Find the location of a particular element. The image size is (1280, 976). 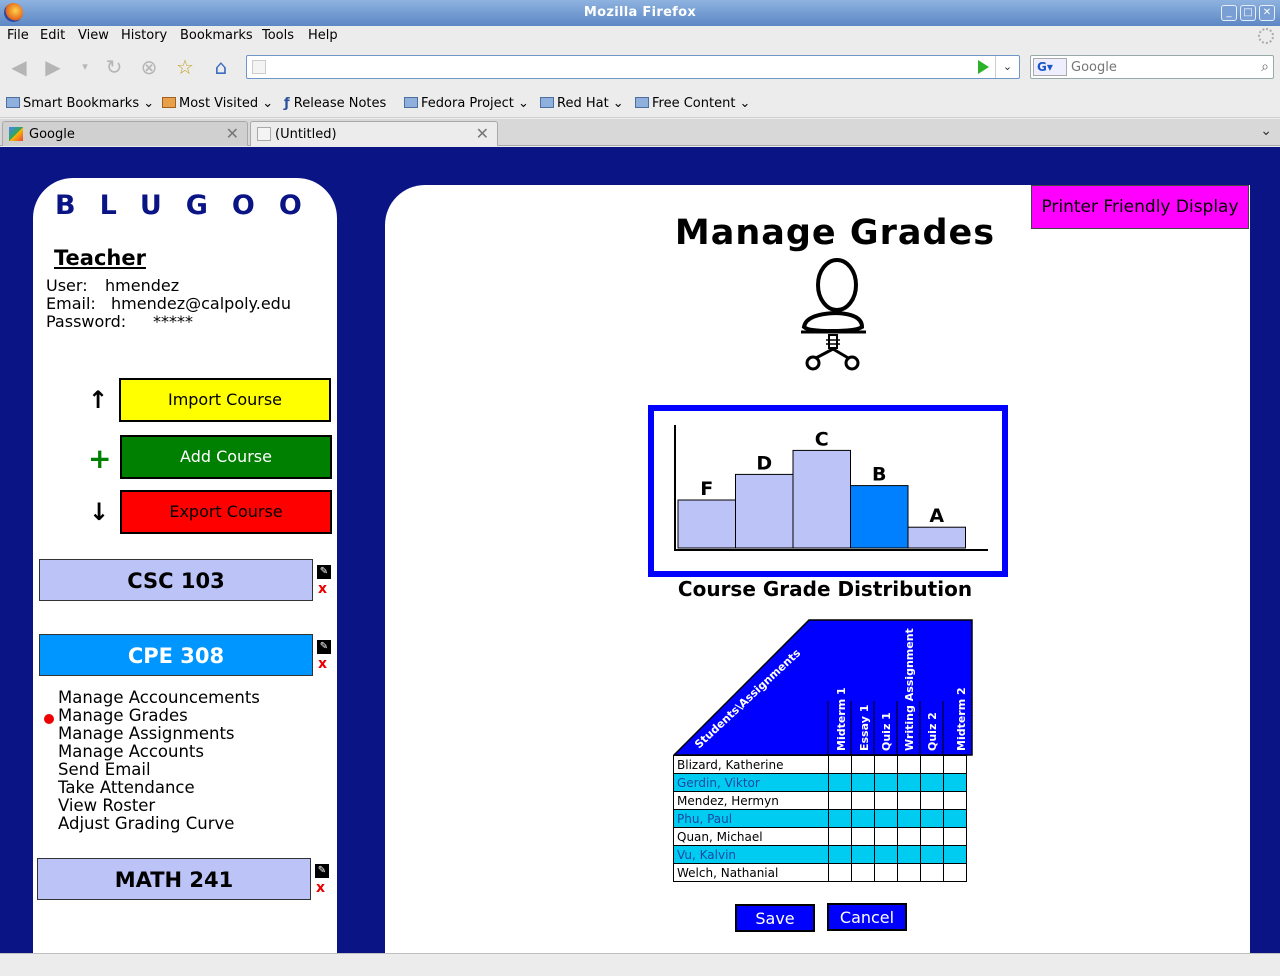

import-course-button: Import Course is located at coordinates (225, 400).